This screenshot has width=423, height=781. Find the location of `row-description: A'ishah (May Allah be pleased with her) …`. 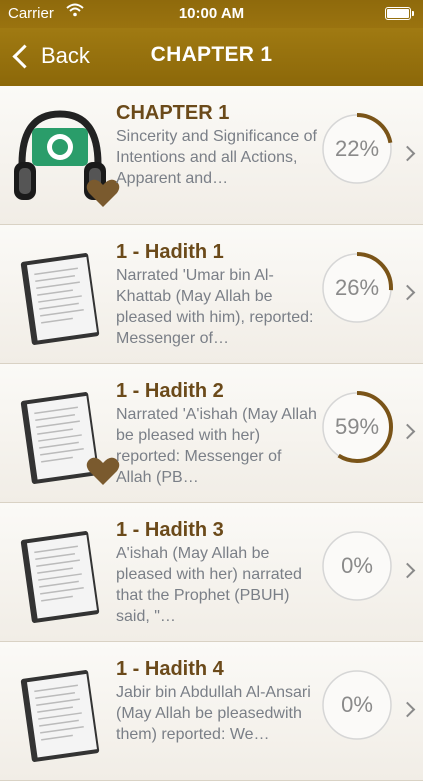

row-description: A'ishah (May Allah be pleased with her) … is located at coordinates (209, 585).